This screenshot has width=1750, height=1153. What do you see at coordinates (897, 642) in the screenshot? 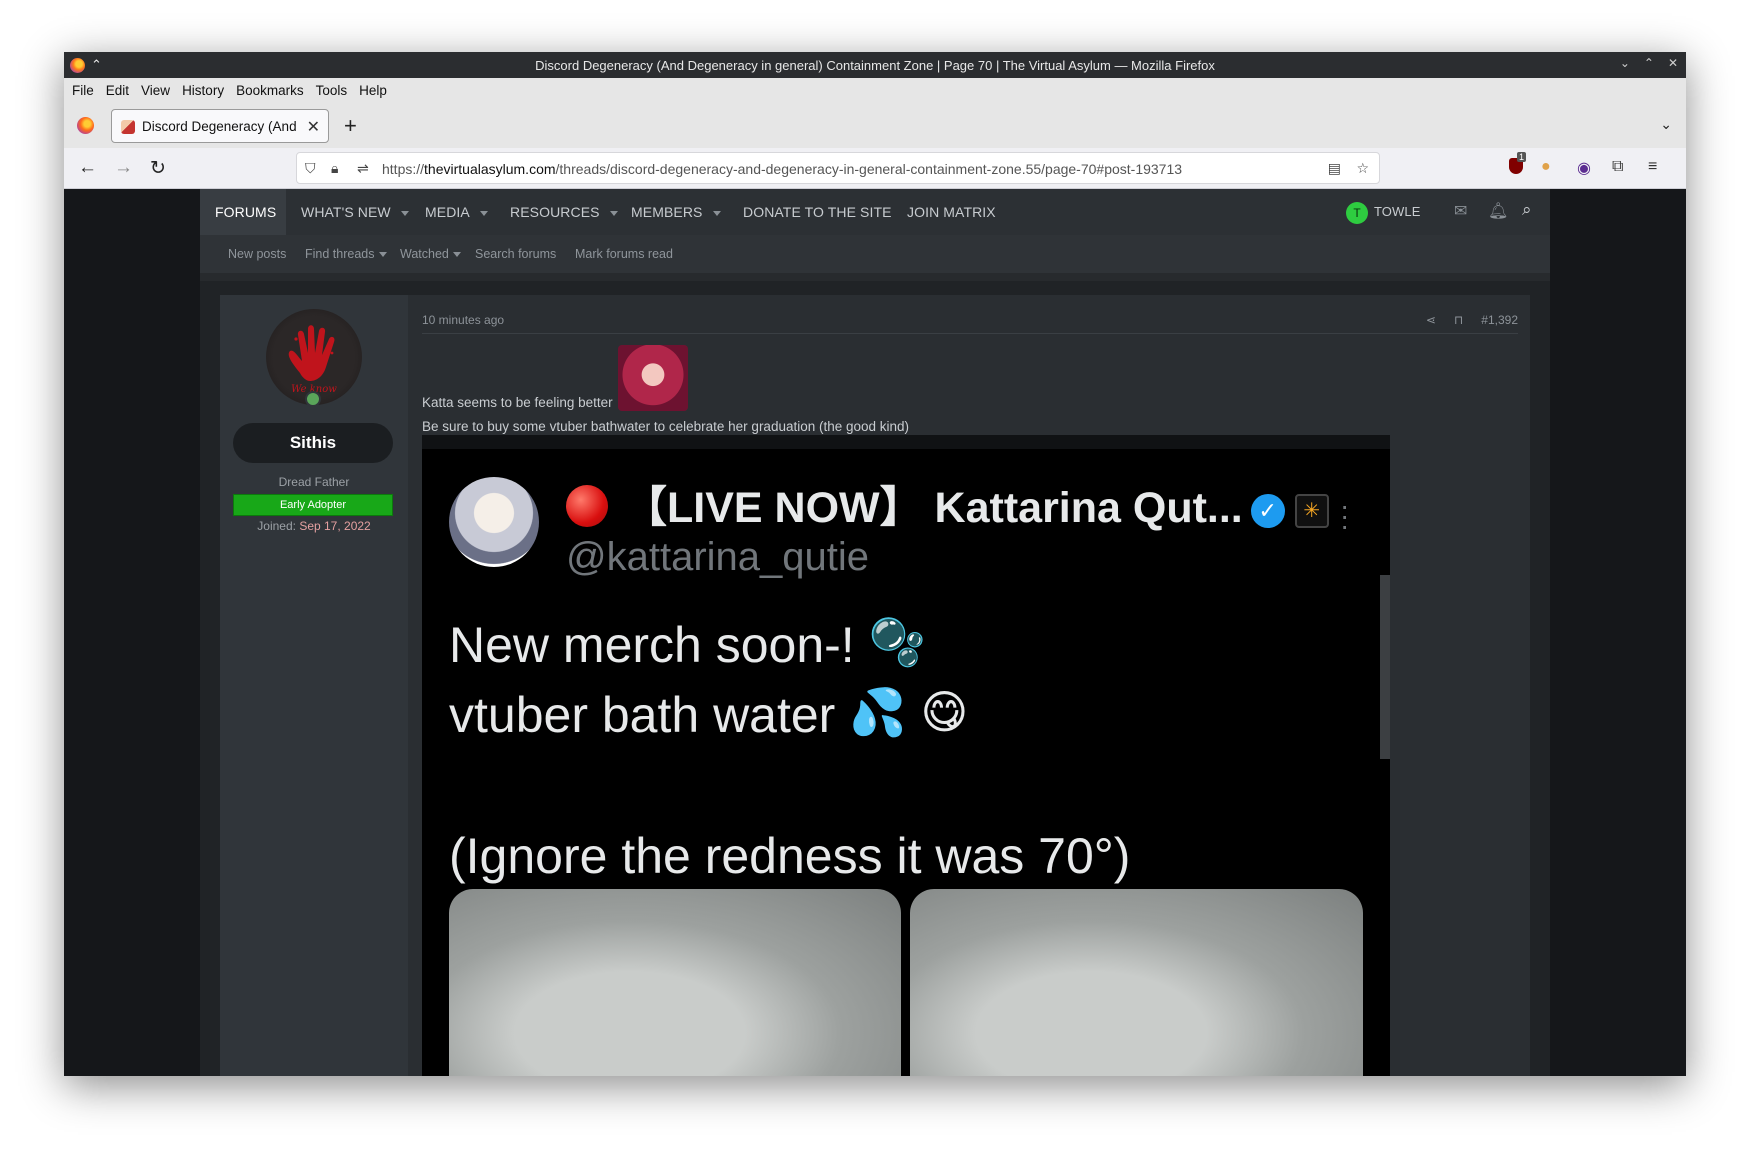
I see `bubbles-emoji-icon: 🫧` at bounding box center [897, 642].